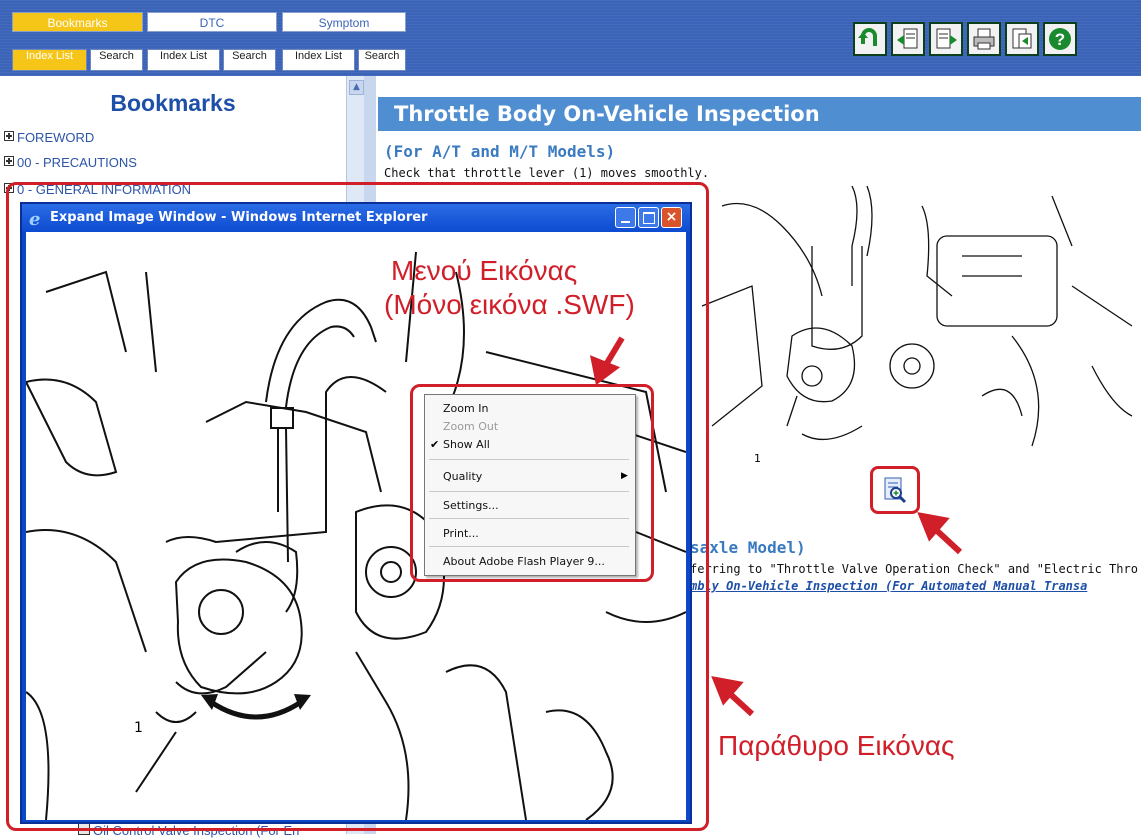 Image resolution: width=1141 pixels, height=838 pixels. What do you see at coordinates (947, 540) in the screenshot?
I see `arrow-to-expand-icon` at bounding box center [947, 540].